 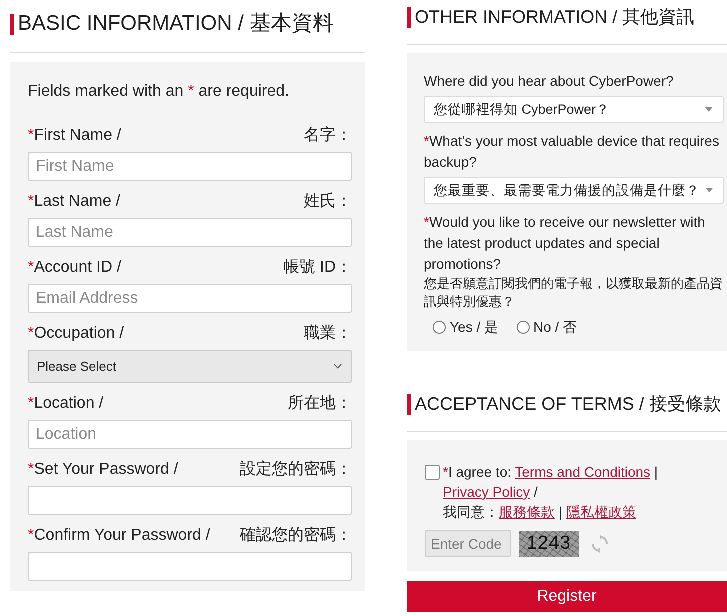 I want to click on chinese-field-label: 名字：, so click(x=328, y=136).